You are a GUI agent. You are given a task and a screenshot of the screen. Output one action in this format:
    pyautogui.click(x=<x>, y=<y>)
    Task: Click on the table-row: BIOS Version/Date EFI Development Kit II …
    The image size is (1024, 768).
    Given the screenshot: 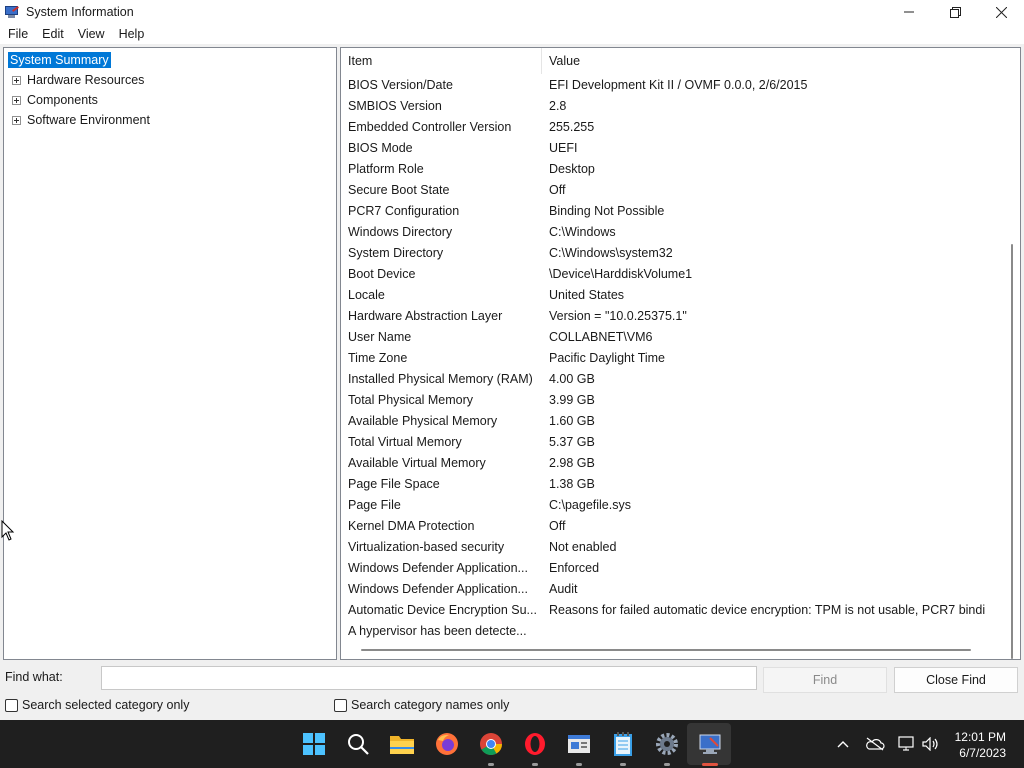 What is the action you would take?
    pyautogui.click(x=672, y=84)
    